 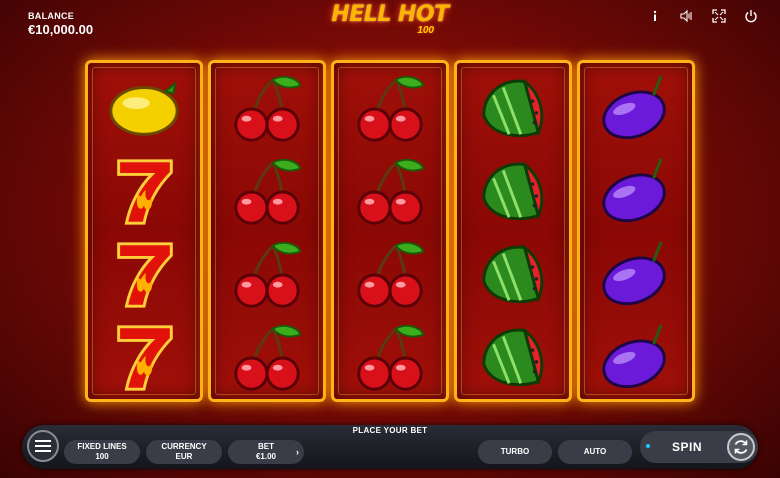 What do you see at coordinates (266, 446) in the screenshot?
I see `bet-label: BET` at bounding box center [266, 446].